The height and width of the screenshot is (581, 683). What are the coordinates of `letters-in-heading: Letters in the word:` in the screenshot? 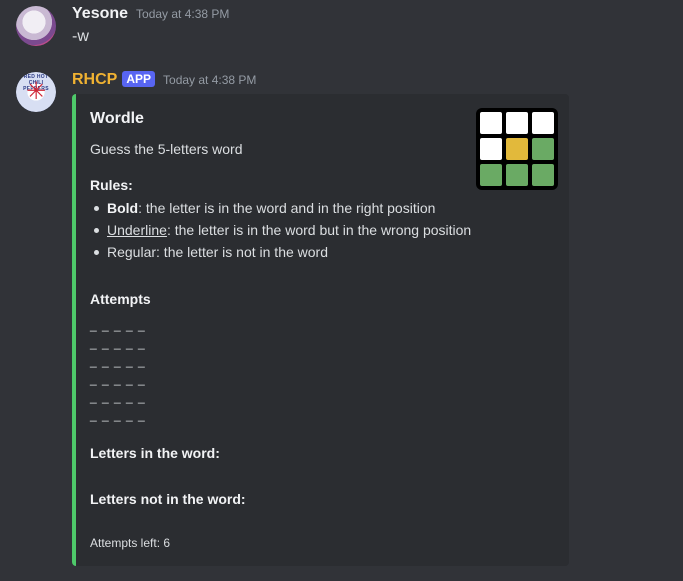 It's located at (155, 453).